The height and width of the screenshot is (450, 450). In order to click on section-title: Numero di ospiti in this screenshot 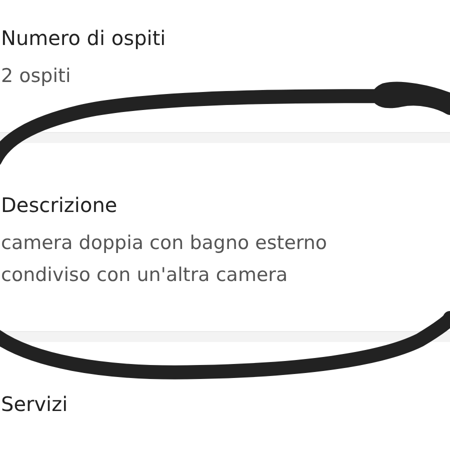, I will do `click(84, 38)`.